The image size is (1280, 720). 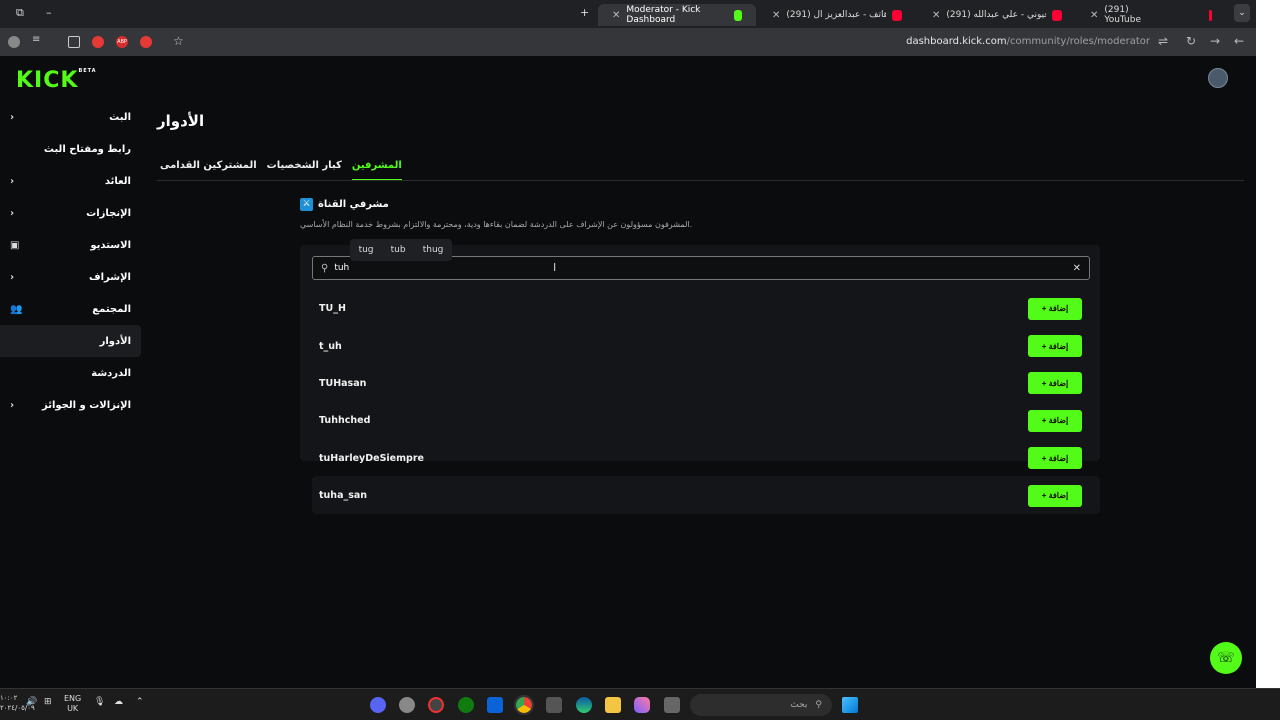 What do you see at coordinates (850, 705) in the screenshot?
I see `start-windows-icon` at bounding box center [850, 705].